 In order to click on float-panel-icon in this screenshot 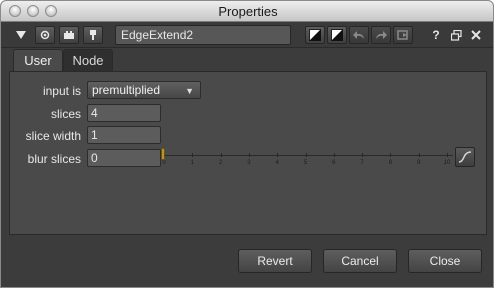, I will do `click(456, 35)`.